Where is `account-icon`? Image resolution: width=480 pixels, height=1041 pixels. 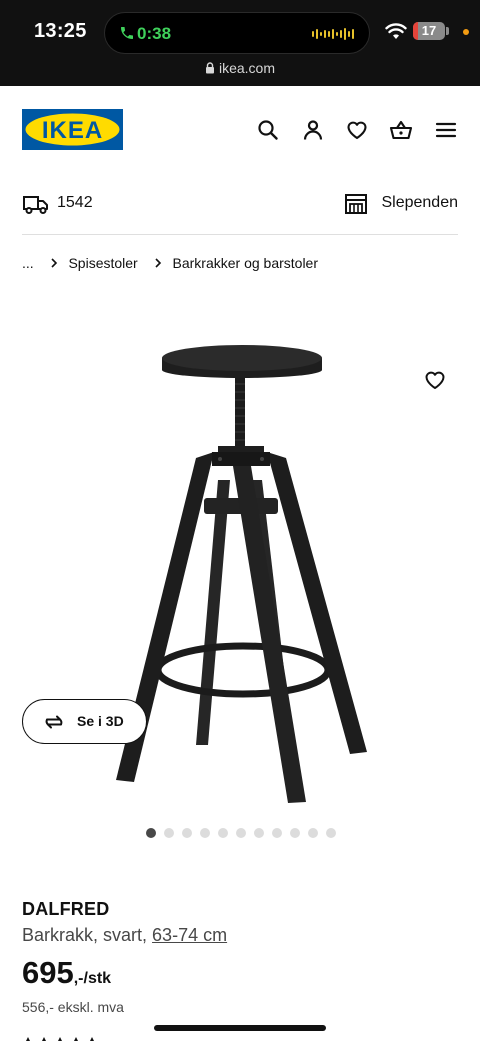 account-icon is located at coordinates (313, 130).